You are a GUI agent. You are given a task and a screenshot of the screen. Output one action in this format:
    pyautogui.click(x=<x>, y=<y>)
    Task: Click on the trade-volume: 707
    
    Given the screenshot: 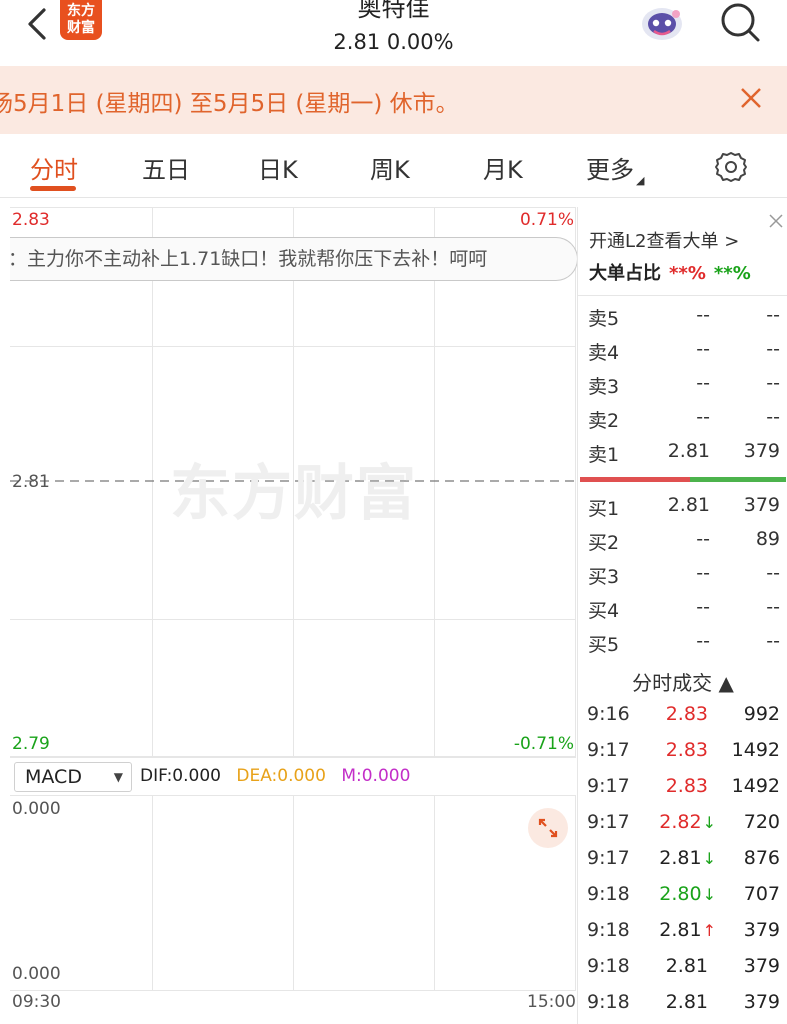 What is the action you would take?
    pyautogui.click(x=761, y=894)
    